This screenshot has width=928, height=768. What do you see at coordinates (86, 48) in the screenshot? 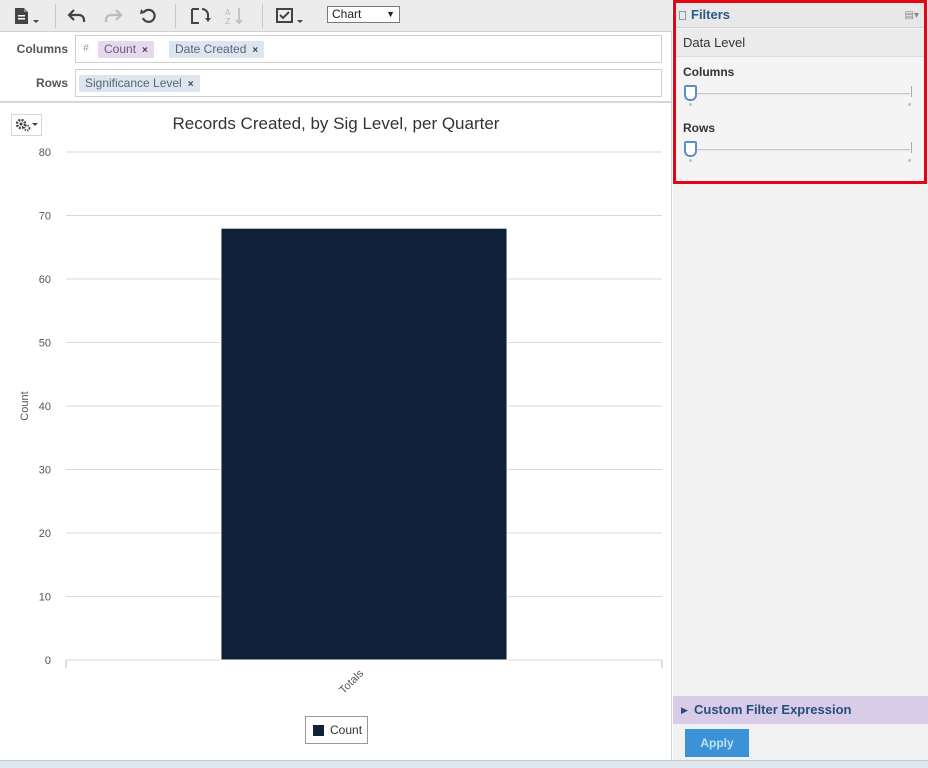
I see `measure-symbol: #` at bounding box center [86, 48].